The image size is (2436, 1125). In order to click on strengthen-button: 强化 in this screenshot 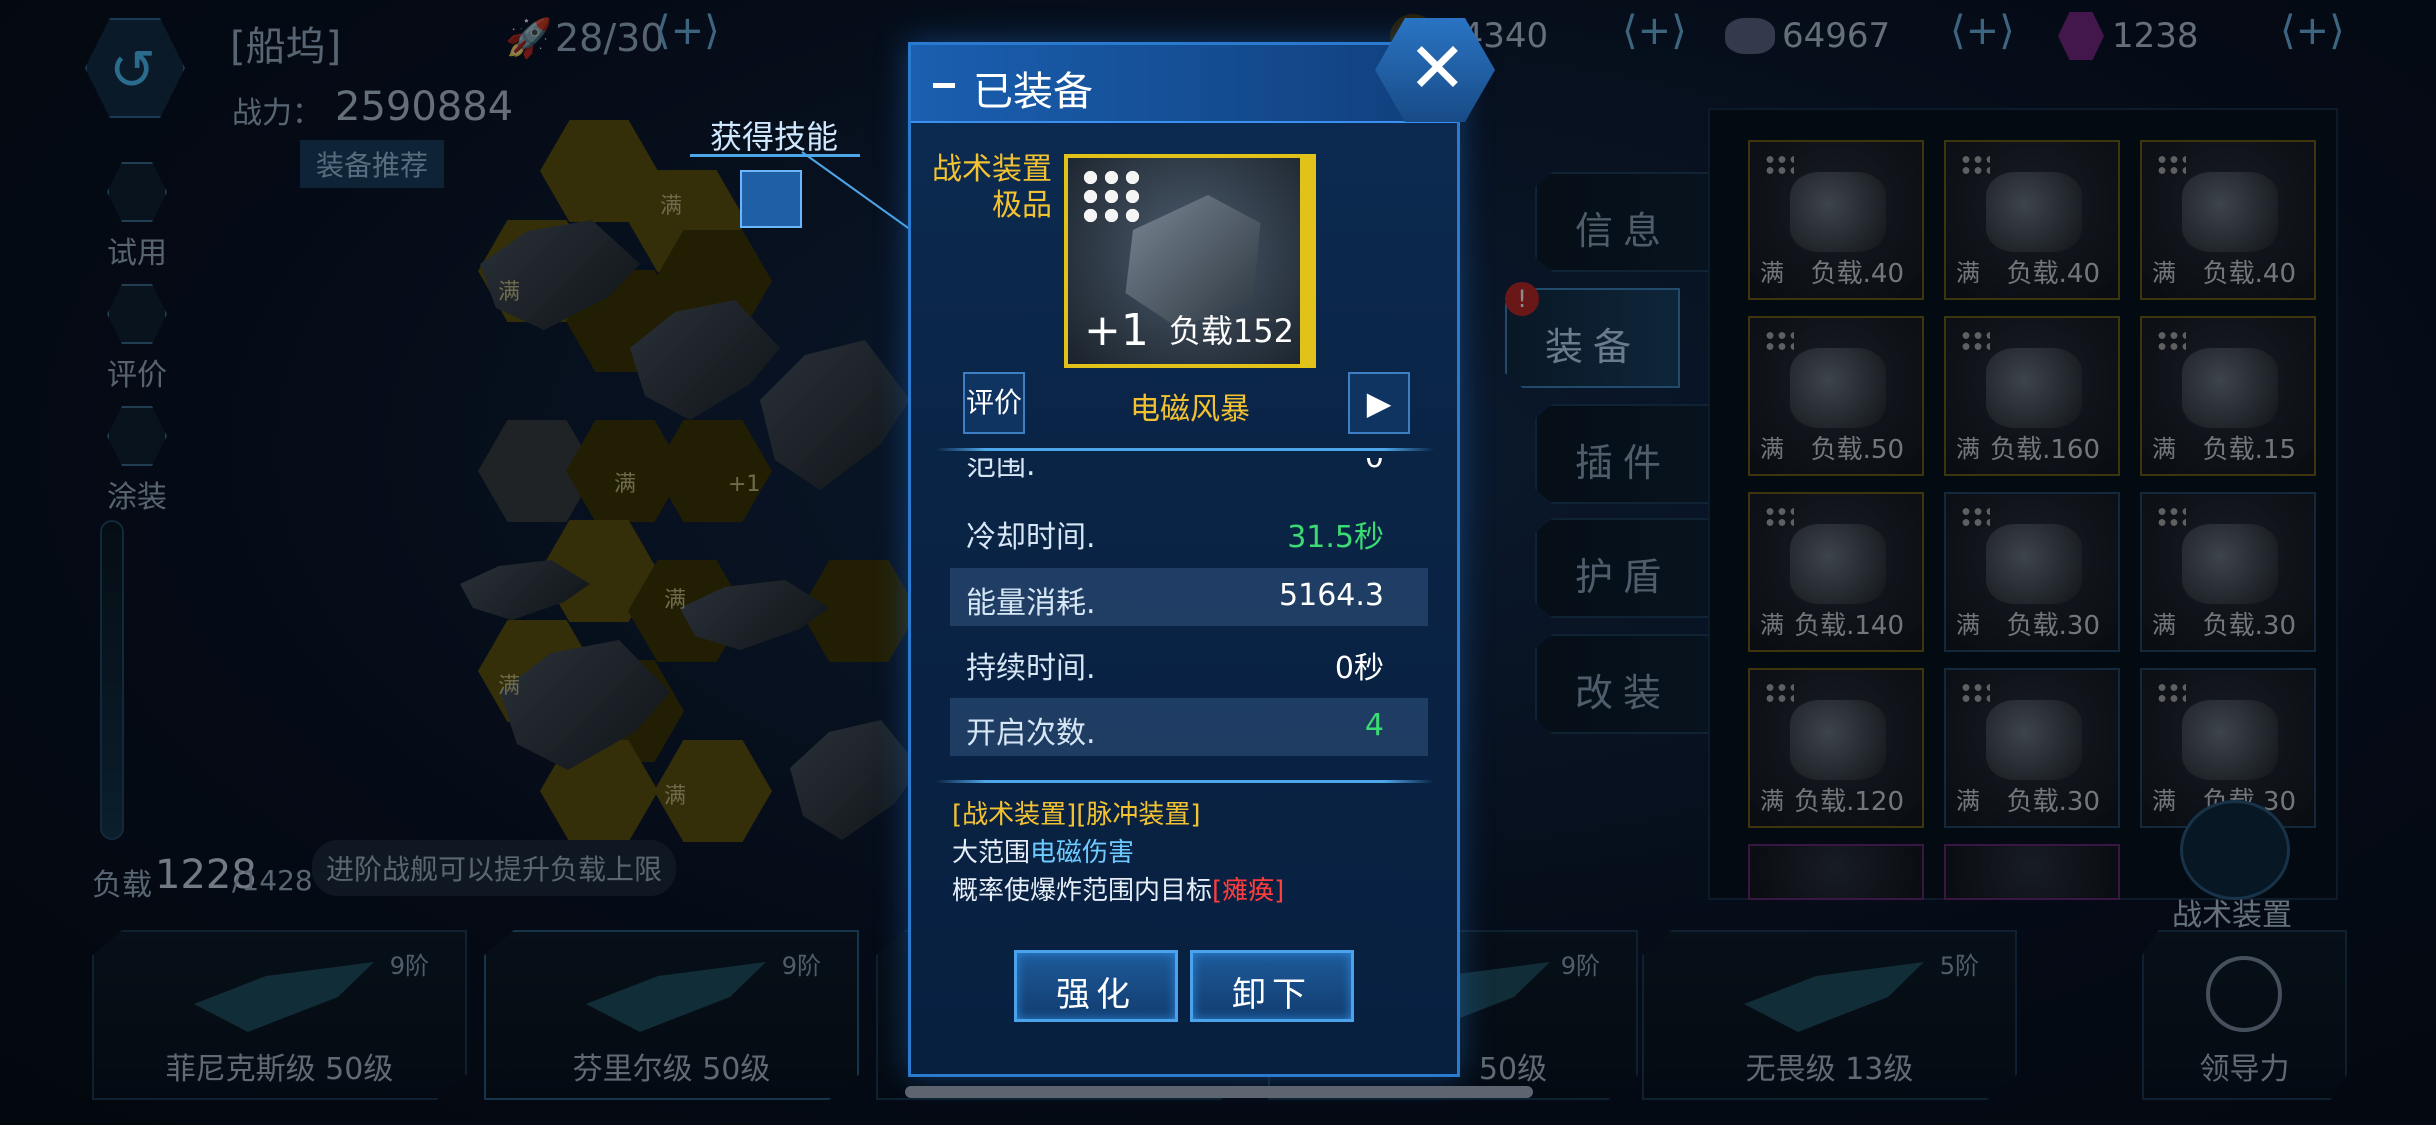, I will do `click(1096, 986)`.